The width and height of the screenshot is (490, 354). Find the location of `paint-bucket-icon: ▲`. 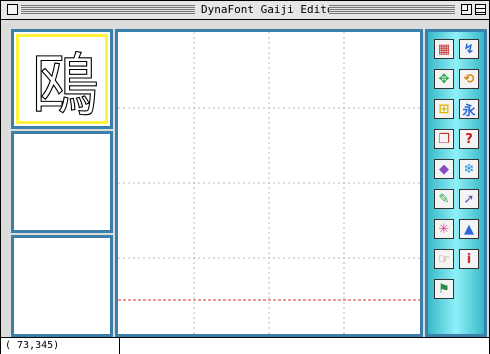

paint-bucket-icon: ▲ is located at coordinates (469, 229).